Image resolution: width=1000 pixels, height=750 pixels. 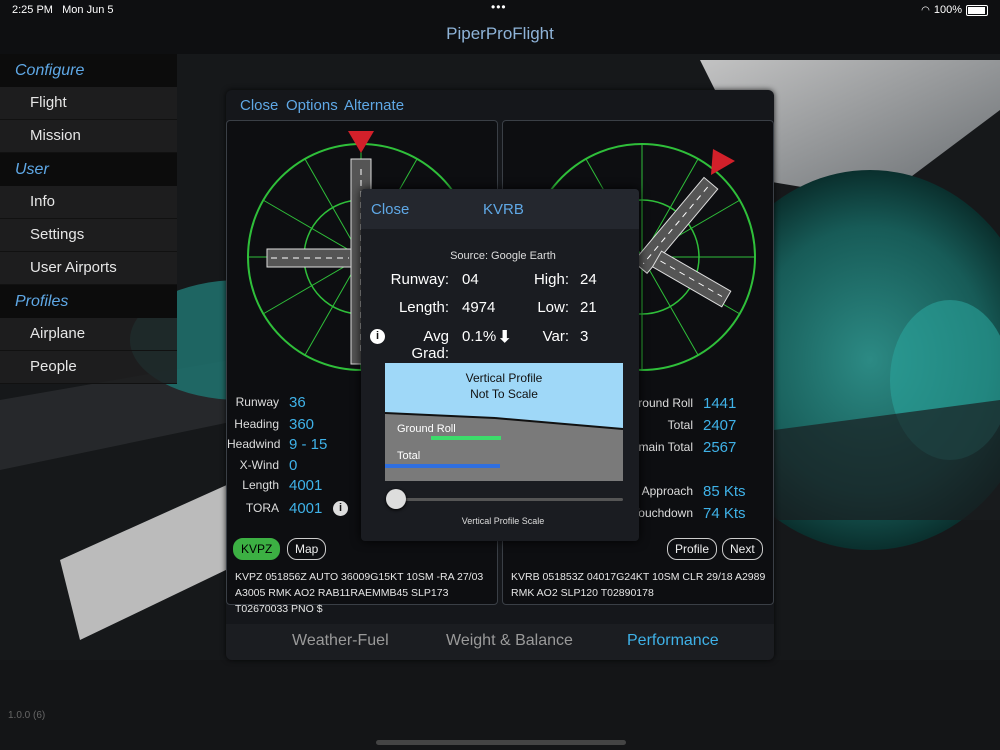 I want to click on sidebar-section-profiles: Profiles, so click(x=88, y=301).